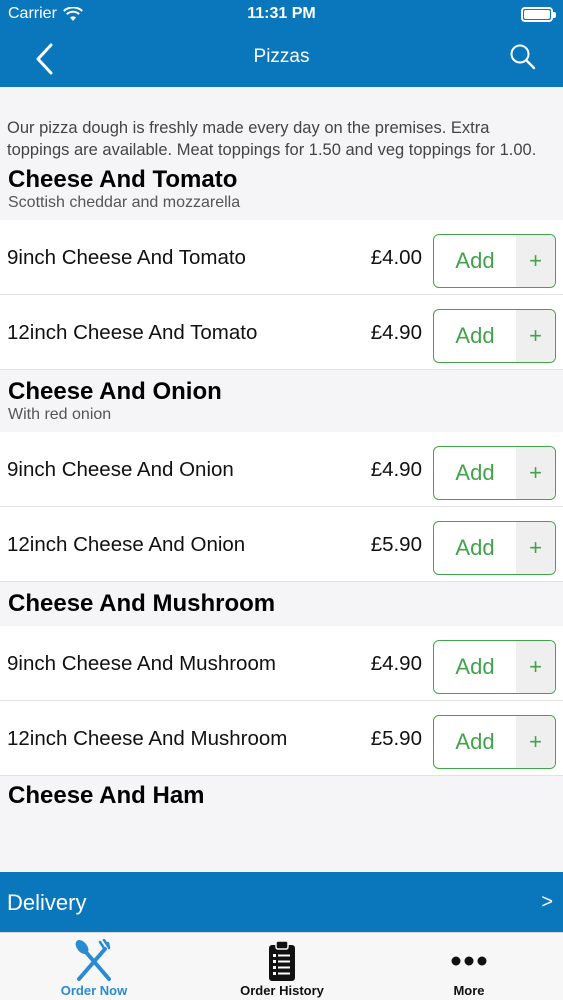  Describe the element at coordinates (281, 544) in the screenshot. I see `menu-item: 12inch Cheese And Onion £5.90 Add +` at that location.